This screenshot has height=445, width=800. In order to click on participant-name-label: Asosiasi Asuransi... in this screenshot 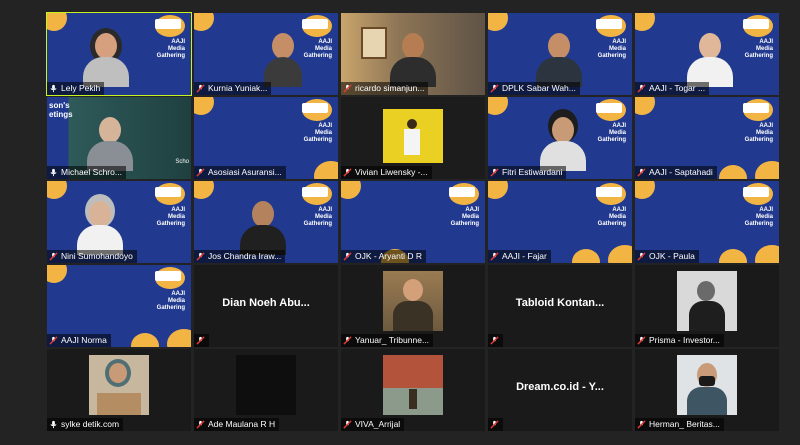, I will do `click(240, 172)`.